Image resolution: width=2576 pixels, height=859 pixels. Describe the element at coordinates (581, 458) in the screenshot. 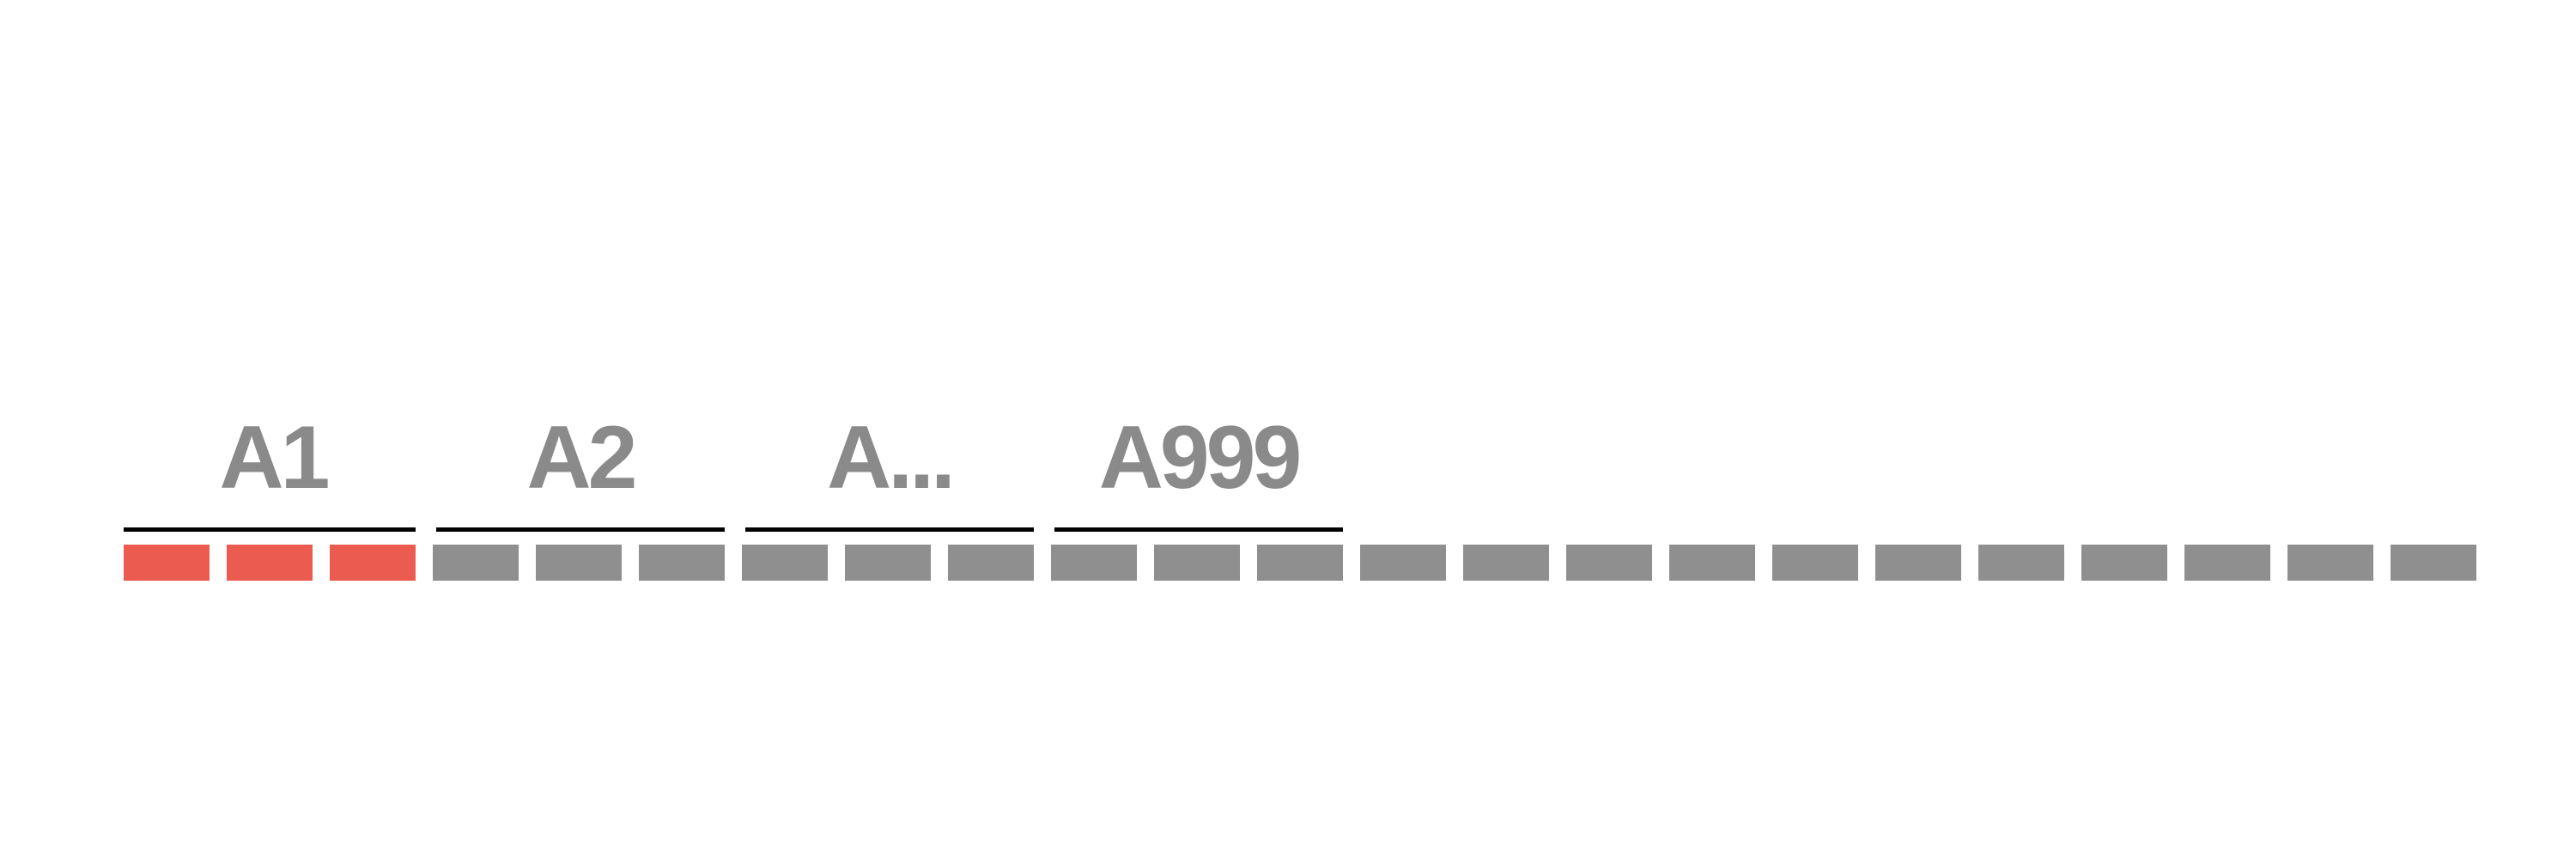

I see `group-label: A2` at that location.